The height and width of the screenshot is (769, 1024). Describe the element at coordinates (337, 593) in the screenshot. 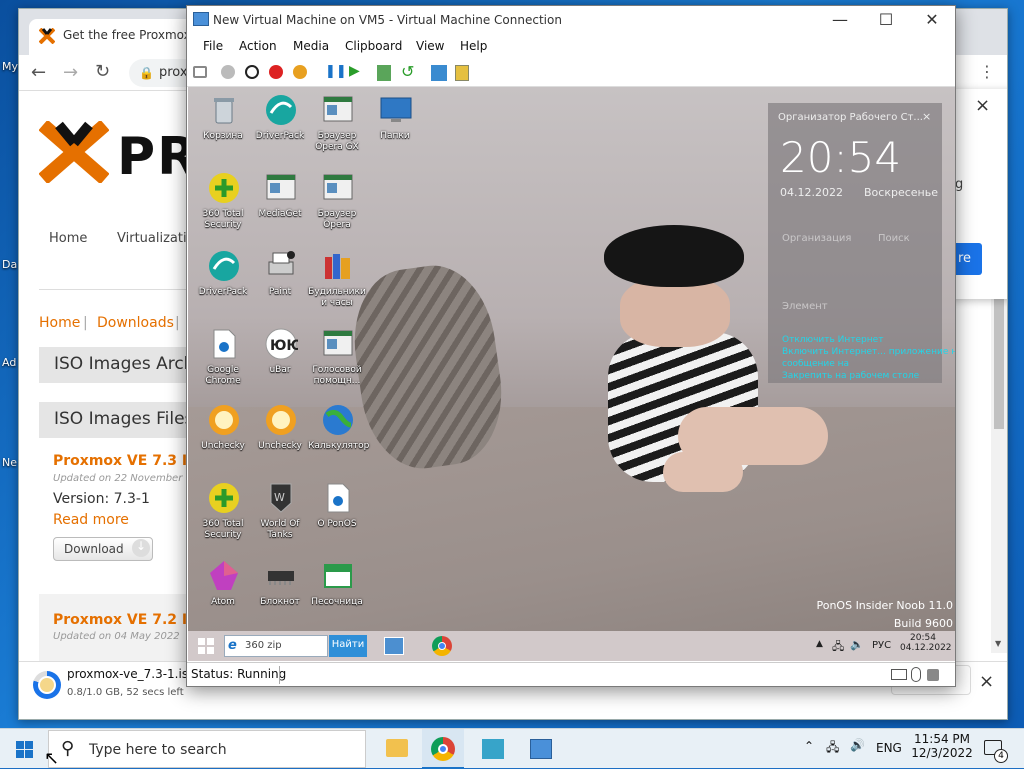

I see `desktop-shortcut: Песочница` at that location.